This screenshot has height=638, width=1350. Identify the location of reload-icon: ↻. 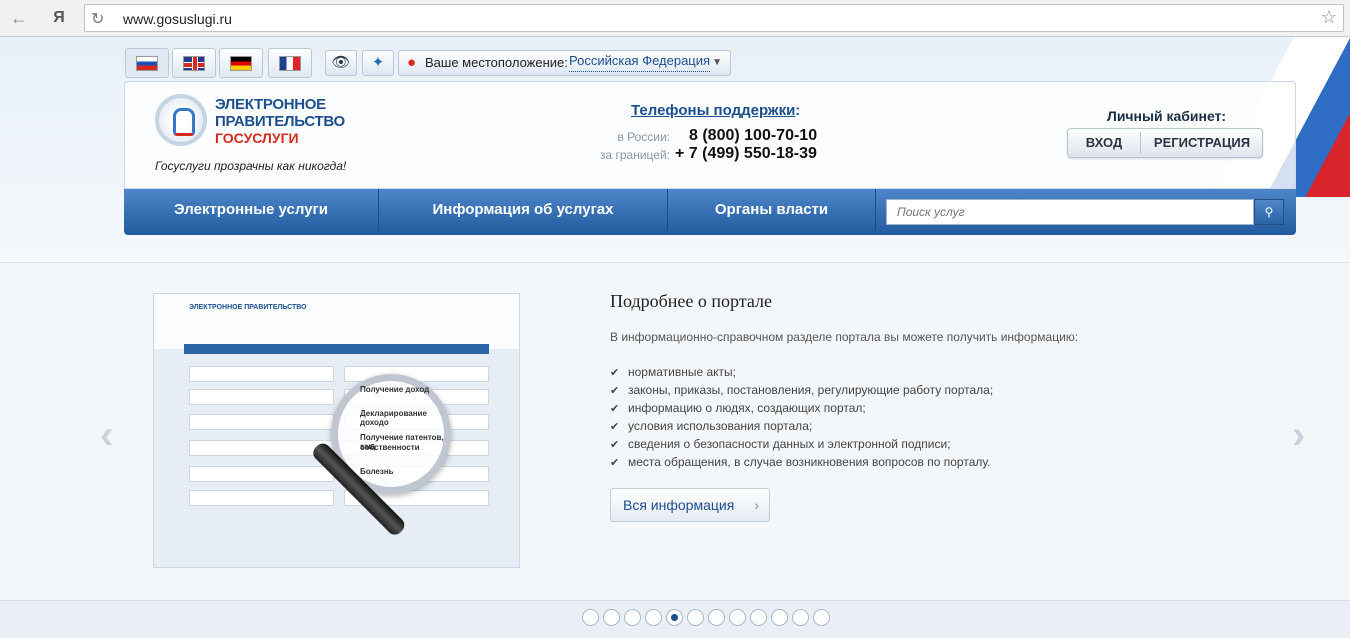
(97, 19).